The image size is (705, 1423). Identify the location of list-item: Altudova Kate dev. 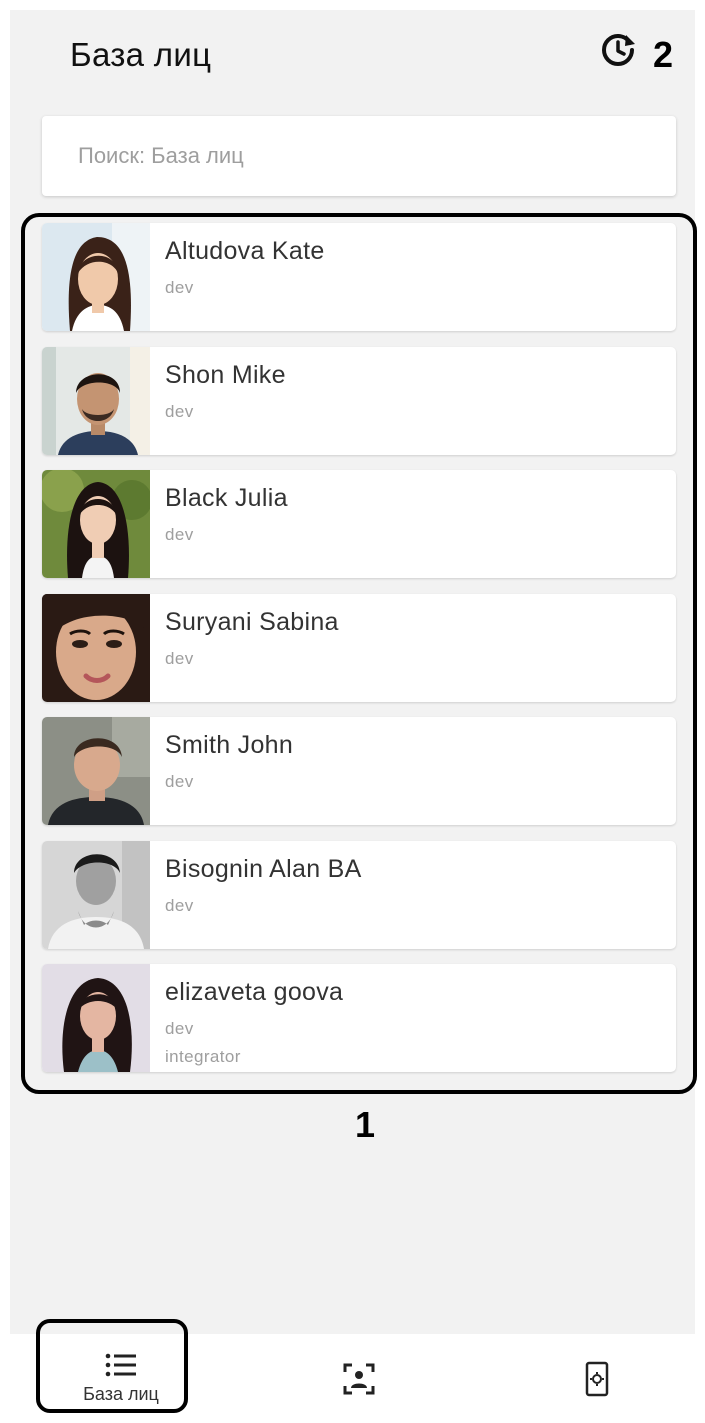
(359, 277).